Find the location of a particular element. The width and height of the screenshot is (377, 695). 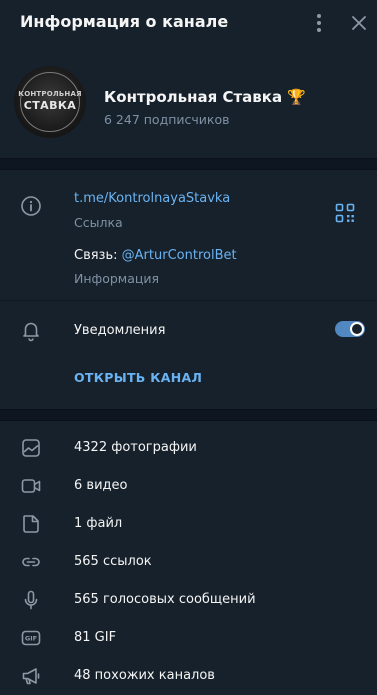

contact-info: Связь: @ArturControlBet is located at coordinates (155, 255).